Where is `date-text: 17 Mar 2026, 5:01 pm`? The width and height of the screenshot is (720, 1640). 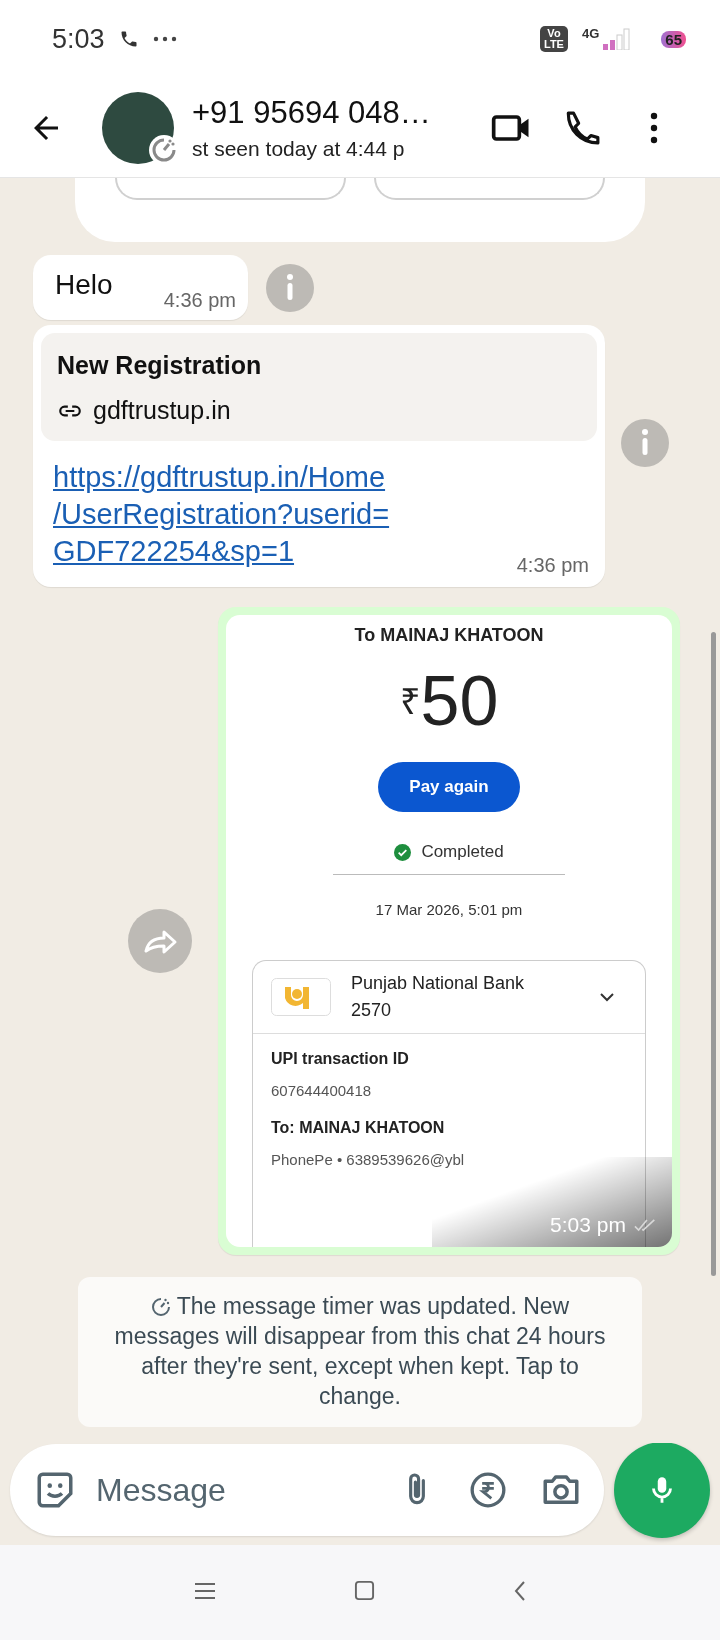
date-text: 17 Mar 2026, 5:01 pm is located at coordinates (449, 909).